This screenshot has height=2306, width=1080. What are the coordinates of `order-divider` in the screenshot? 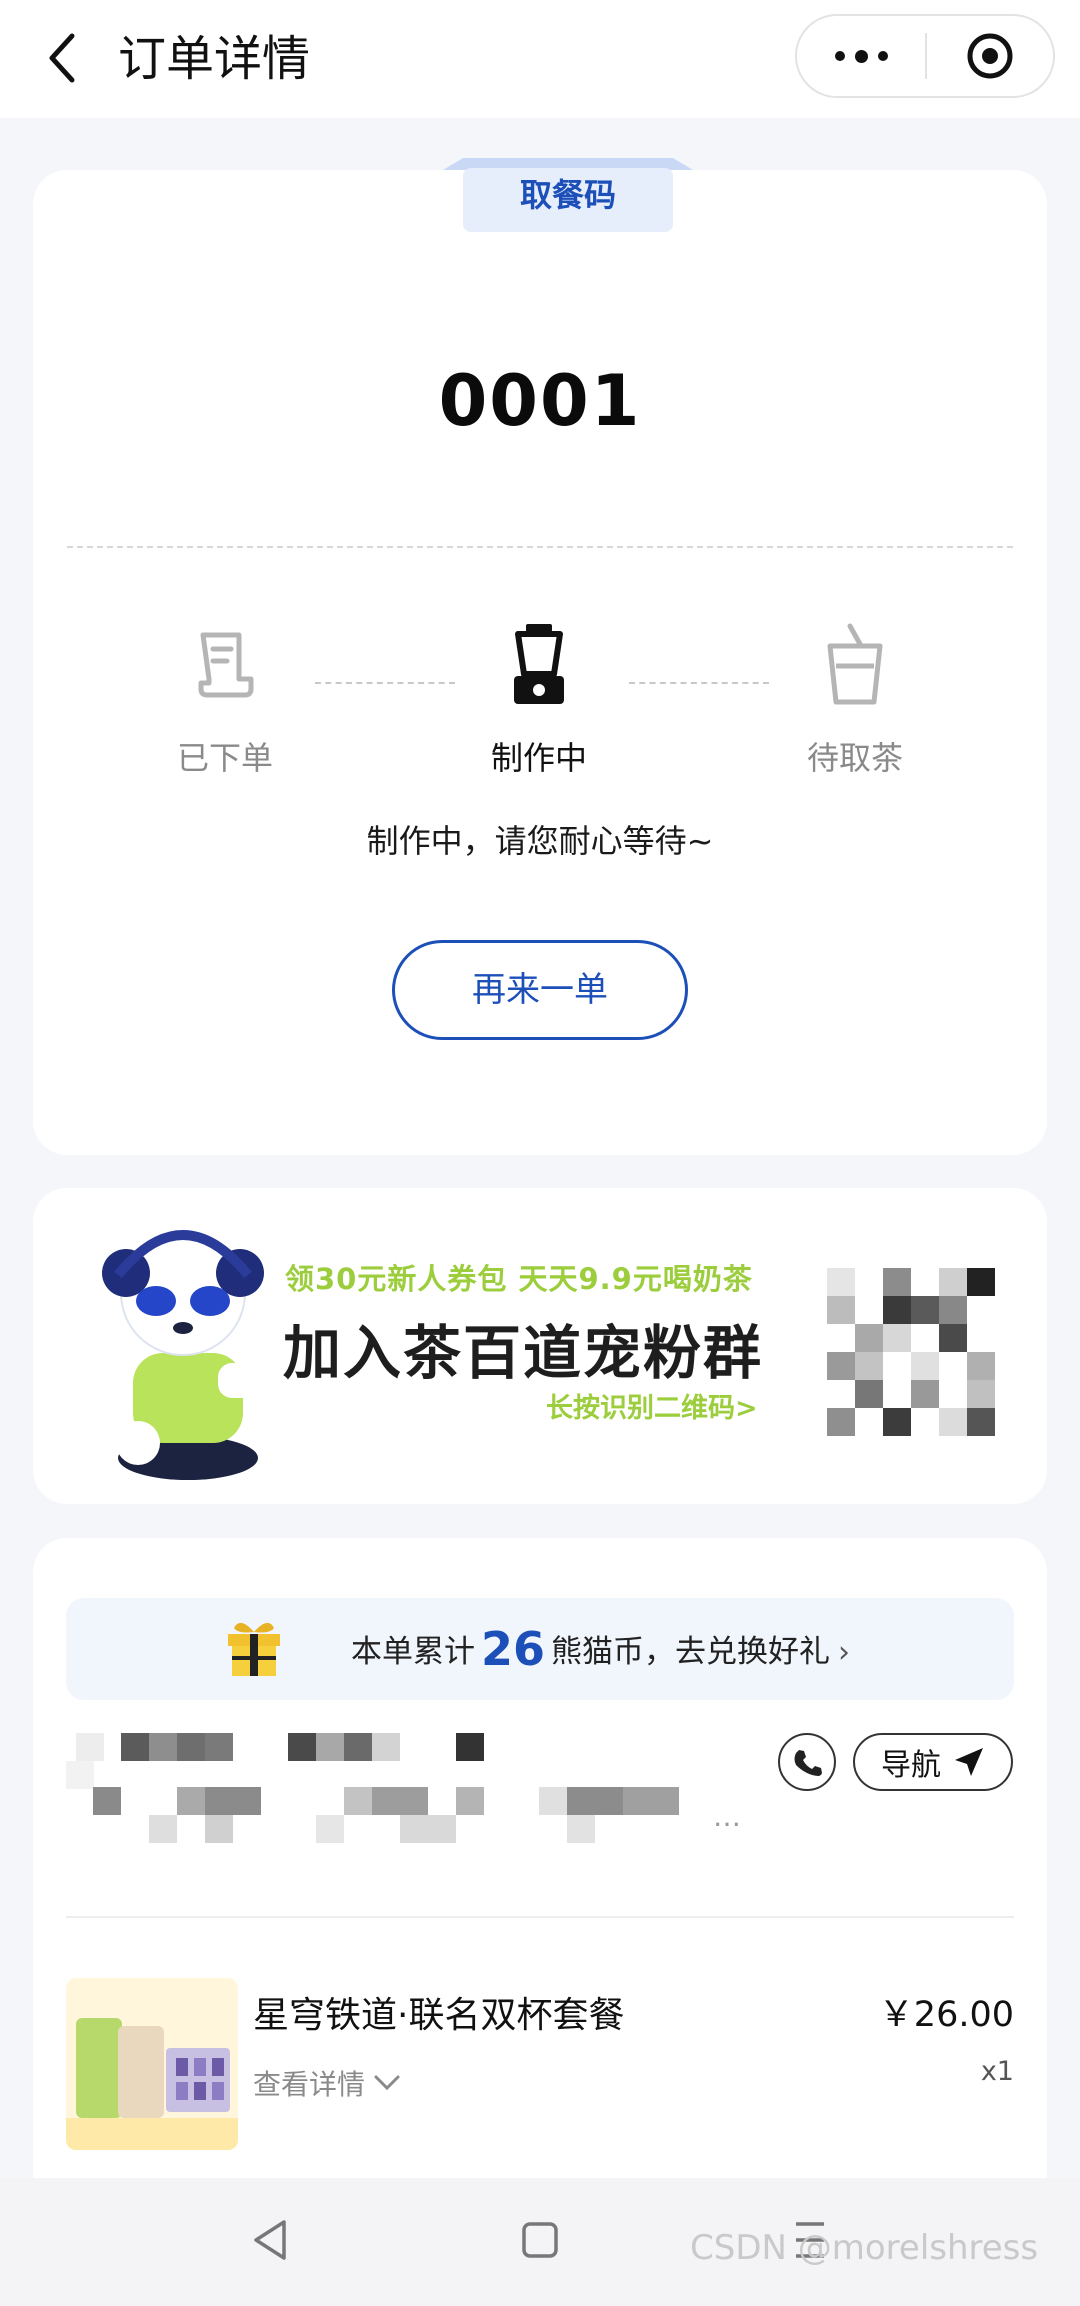 It's located at (540, 1917).